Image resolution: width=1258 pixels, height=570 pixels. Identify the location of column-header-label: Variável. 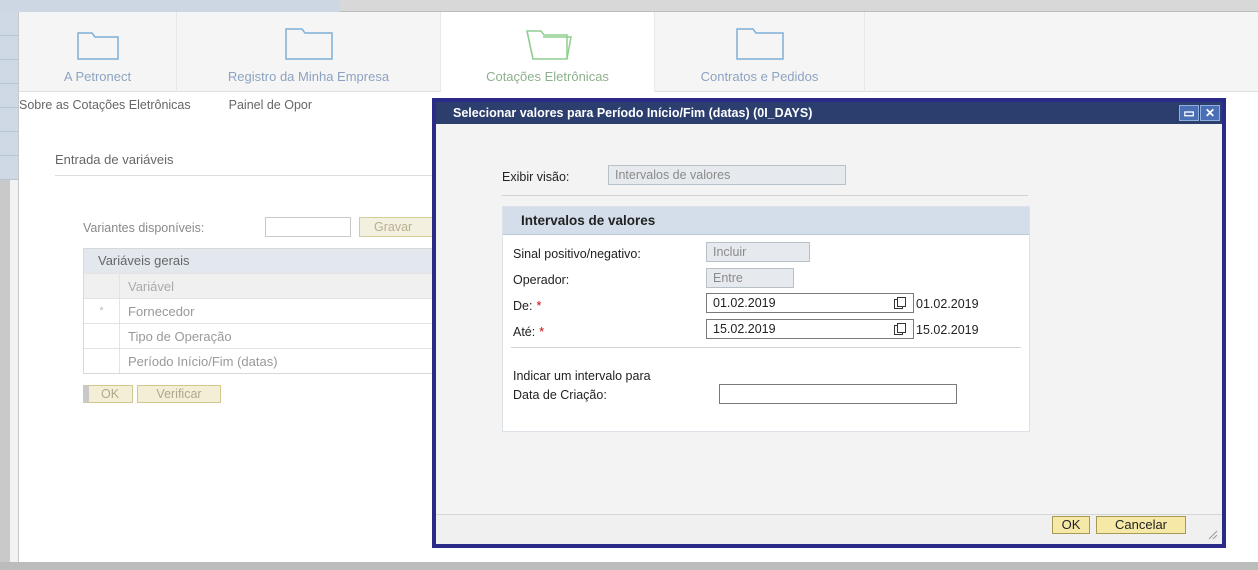
(147, 286).